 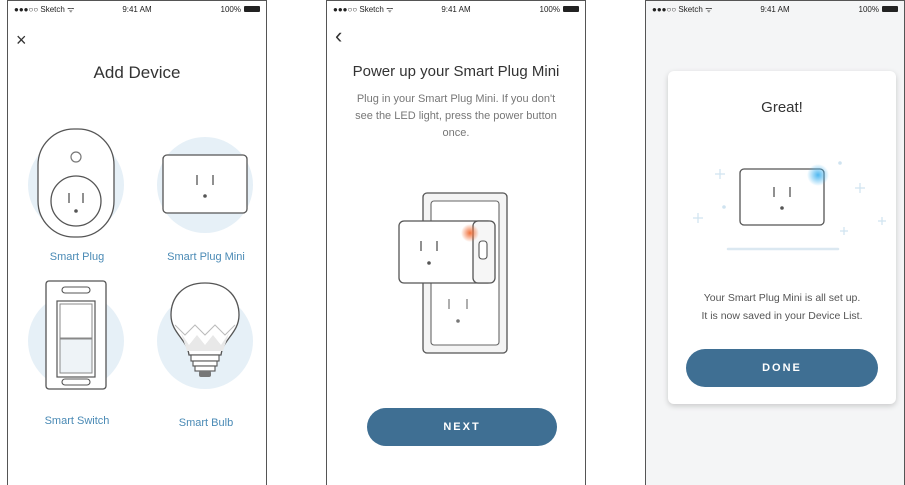 I want to click on smart-bulb-icon, so click(x=205, y=329).